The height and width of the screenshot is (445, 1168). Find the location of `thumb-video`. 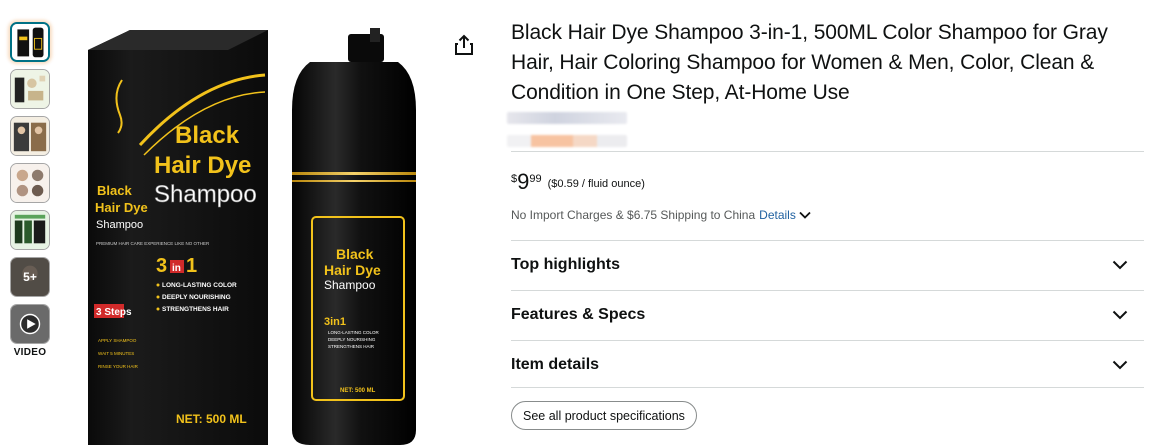

thumb-video is located at coordinates (30, 324).